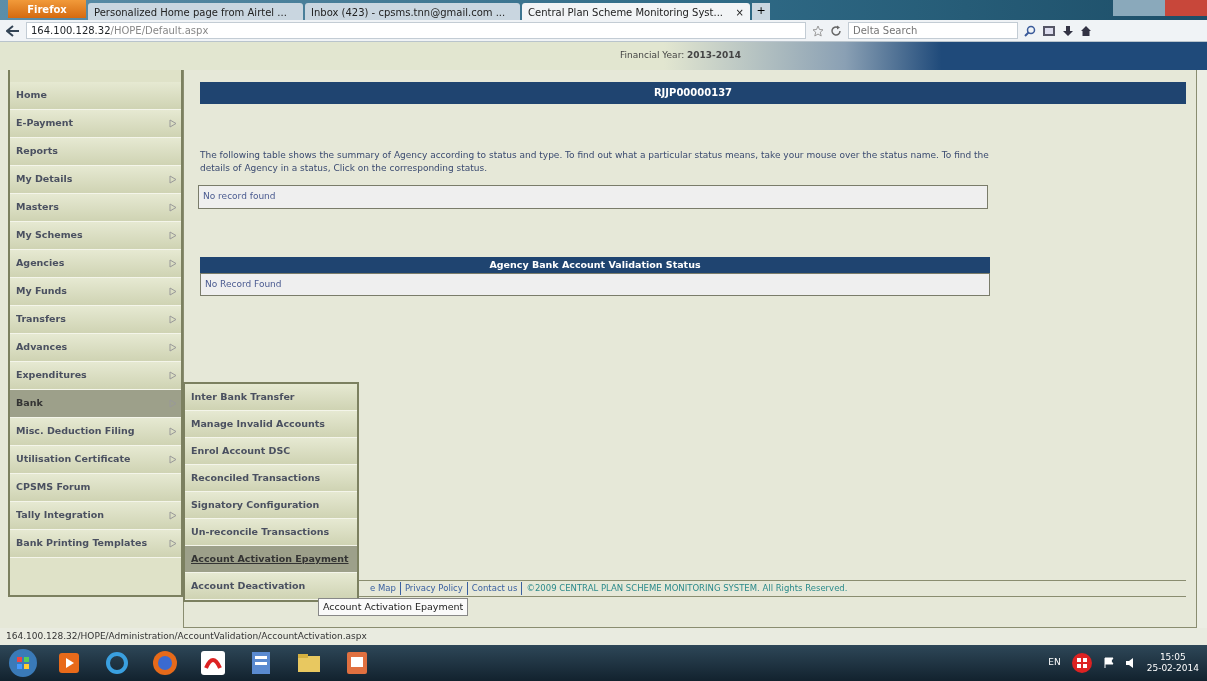 The height and width of the screenshot is (681, 1207). Describe the element at coordinates (23, 663) in the screenshot. I see `start-button-icon` at that location.